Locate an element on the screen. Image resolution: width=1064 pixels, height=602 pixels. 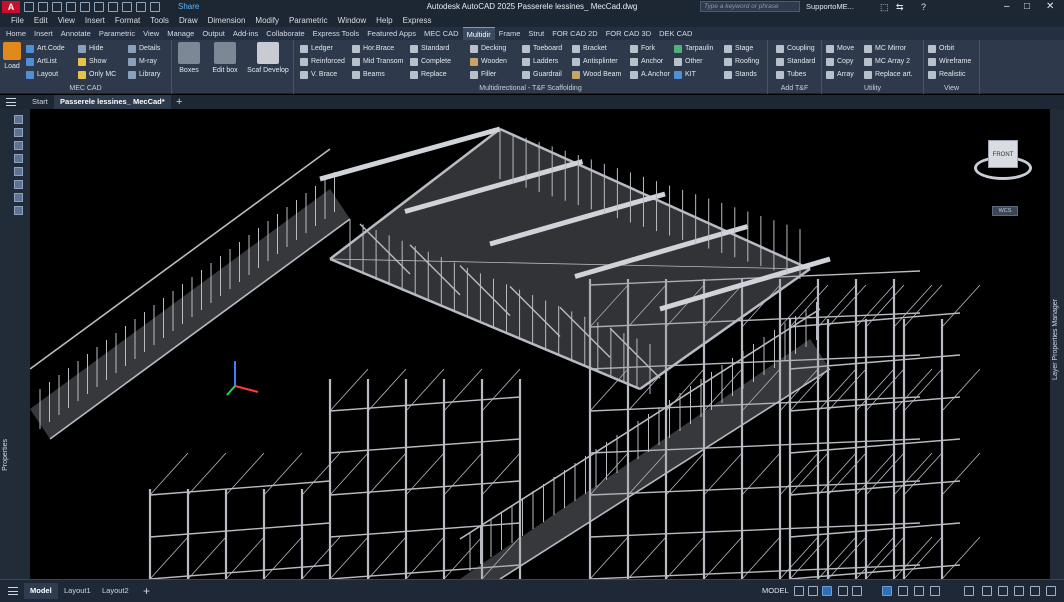
selection-cycling-icon is located at coordinates (919, 591).